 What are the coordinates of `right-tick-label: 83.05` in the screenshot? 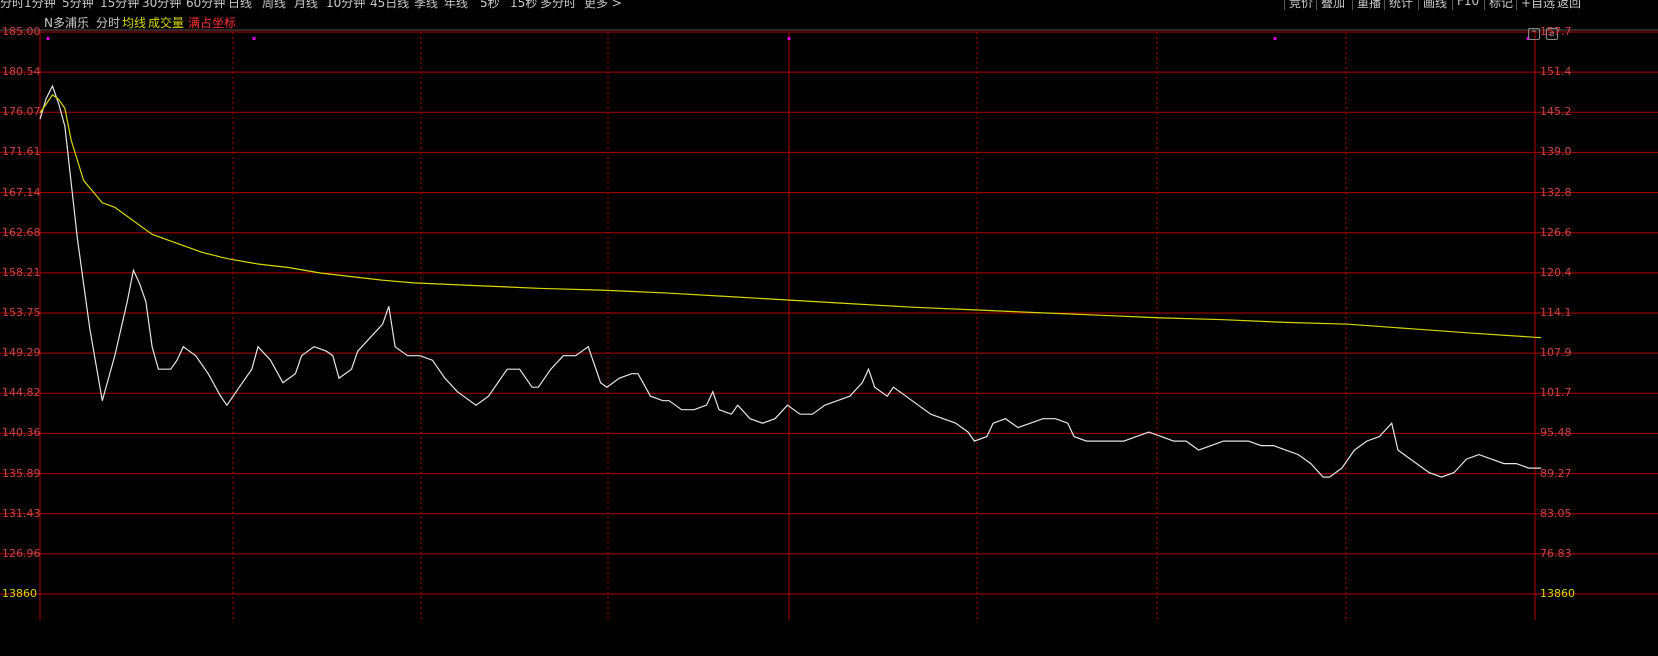 It's located at (1556, 513).